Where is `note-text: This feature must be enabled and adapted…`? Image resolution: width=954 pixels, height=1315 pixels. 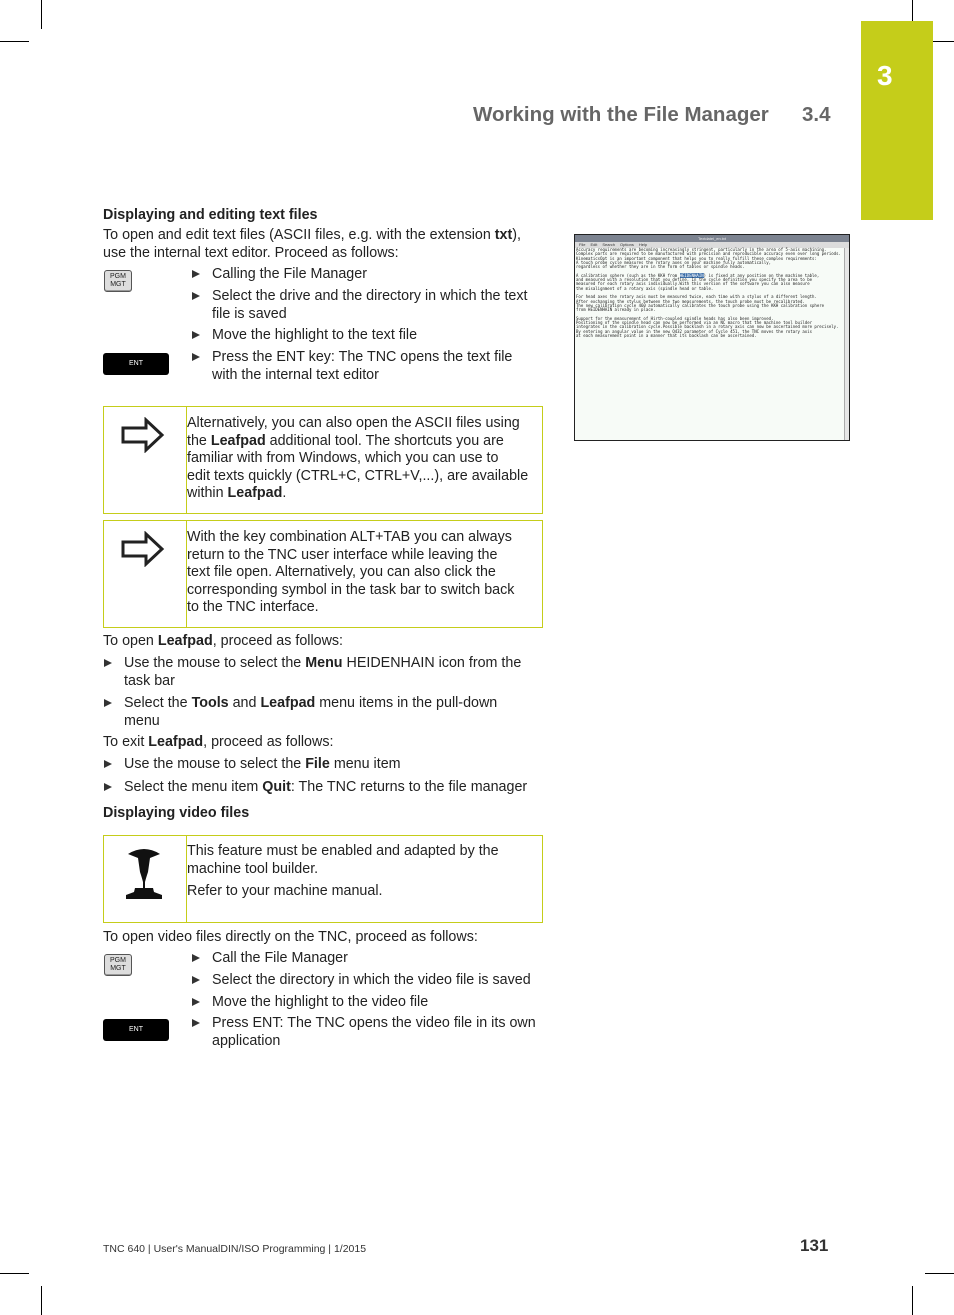
note-text: This feature must be enabled and adapted… is located at coordinates (343, 860).